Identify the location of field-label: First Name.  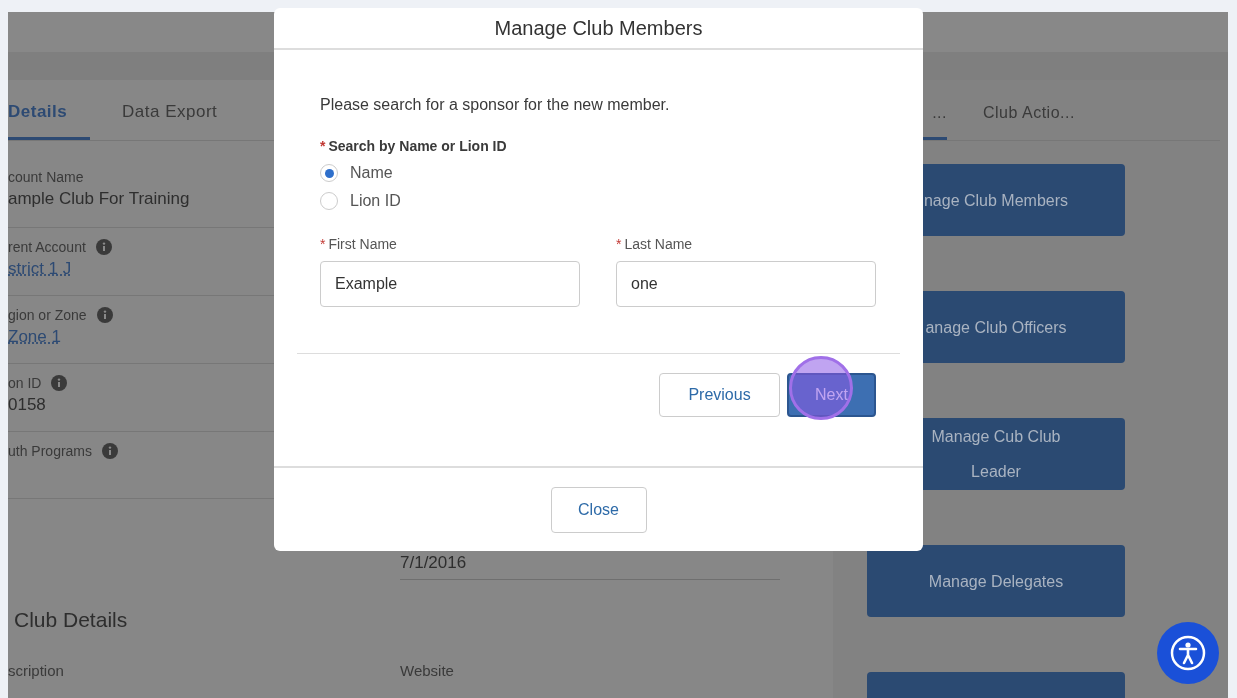
(362, 244).